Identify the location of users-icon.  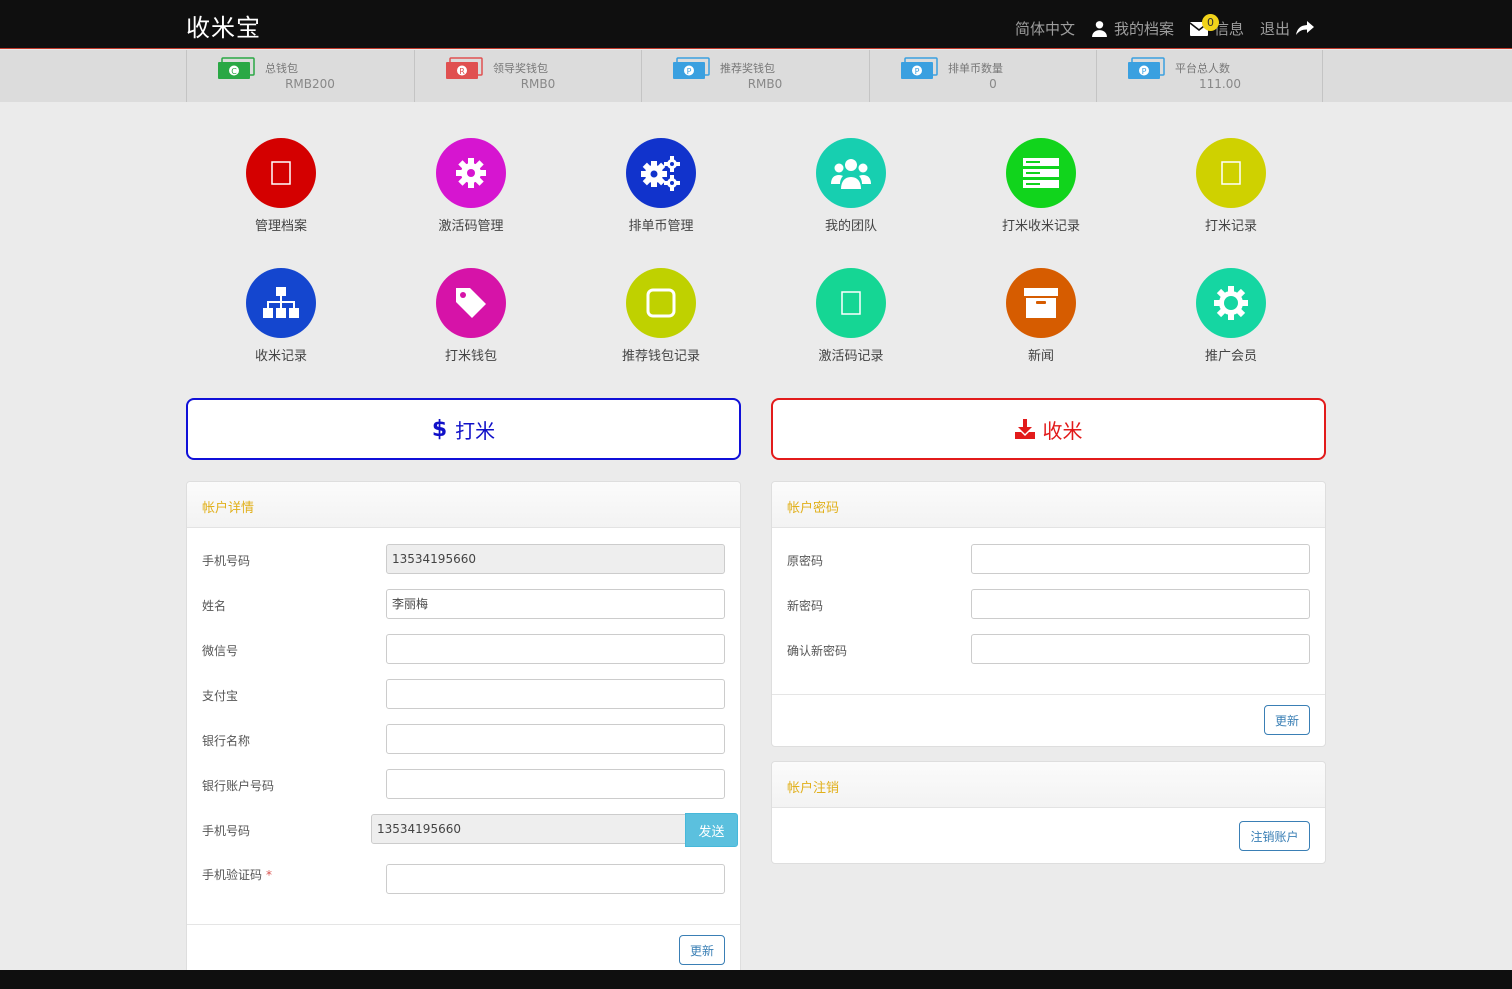
(851, 174).